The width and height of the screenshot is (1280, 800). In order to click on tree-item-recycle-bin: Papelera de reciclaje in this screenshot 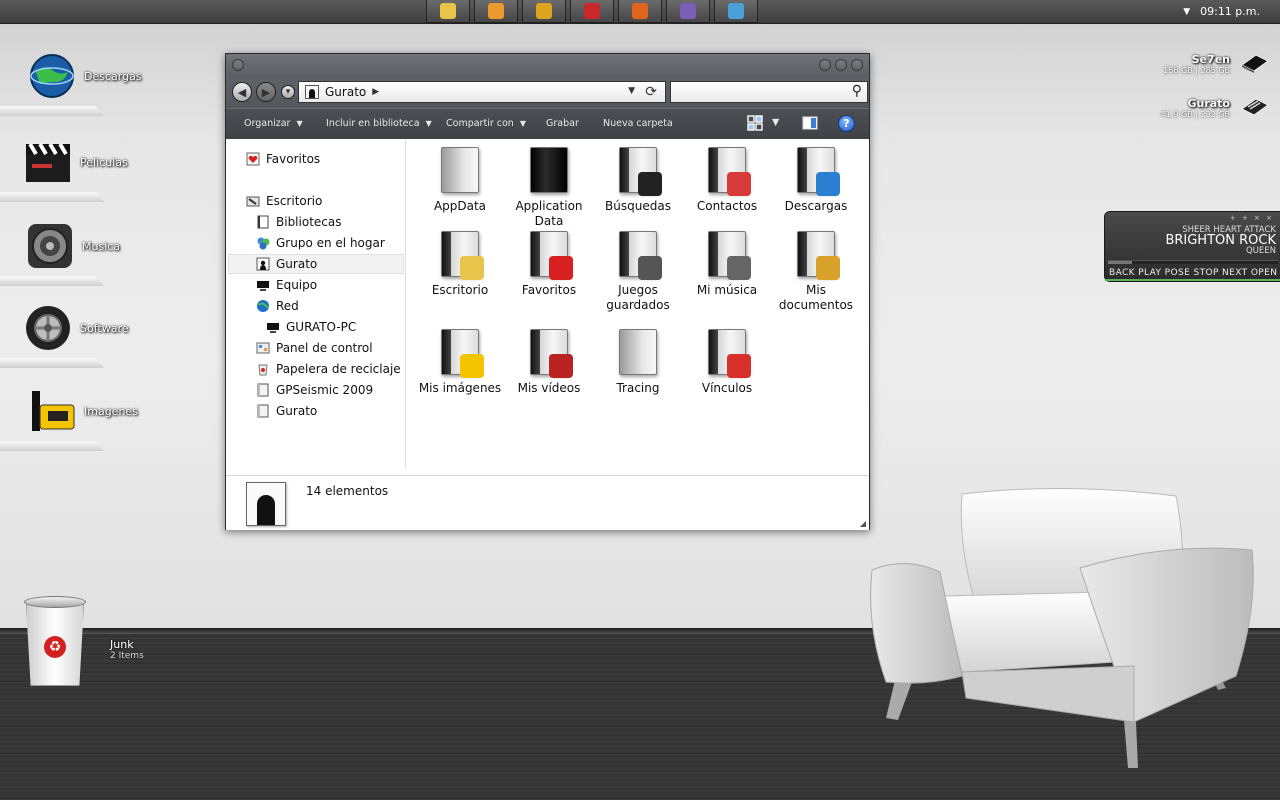, I will do `click(328, 369)`.